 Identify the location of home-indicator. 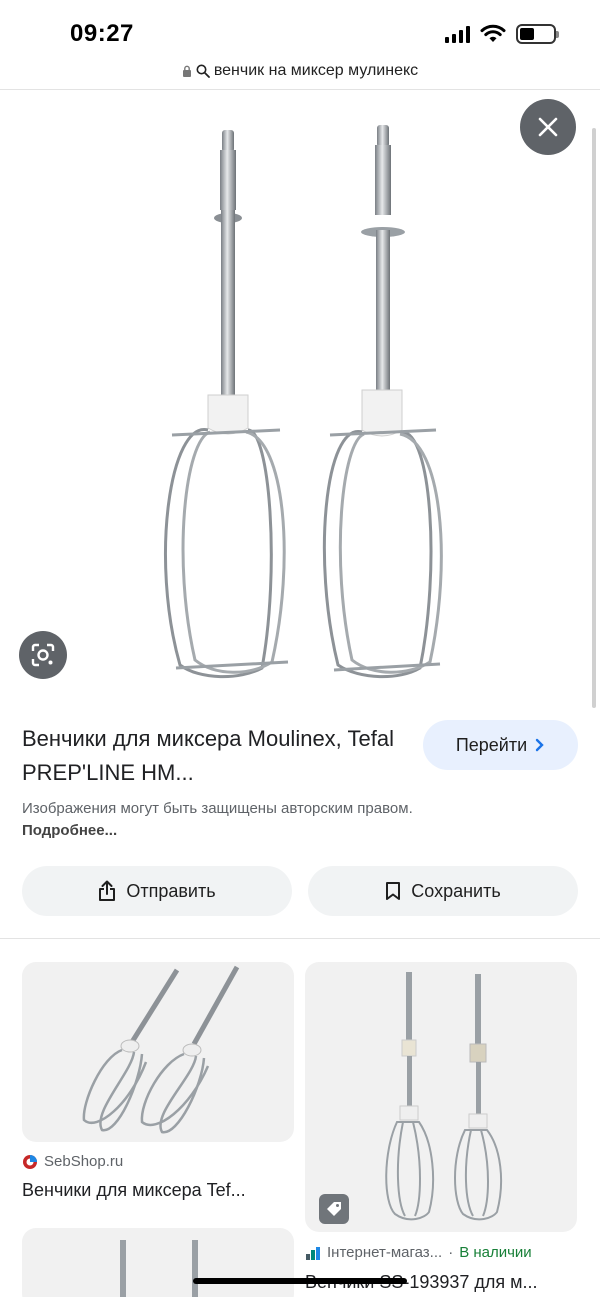
(300, 1281).